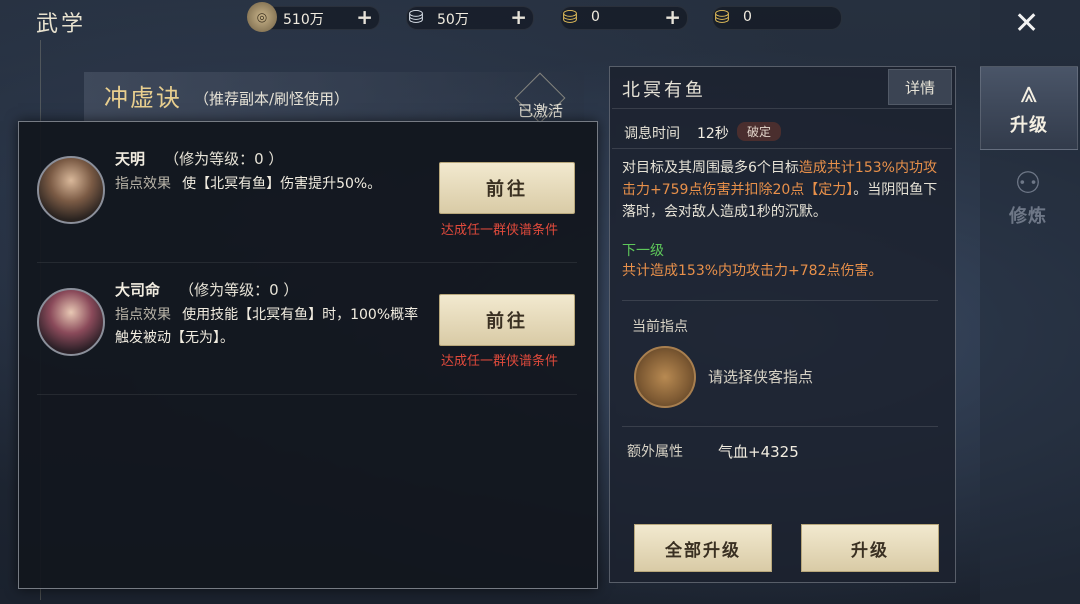 This screenshot has height=604, width=1080. What do you see at coordinates (624, 17) in the screenshot?
I see `resource-gold: ⛁ 0 +` at bounding box center [624, 17].